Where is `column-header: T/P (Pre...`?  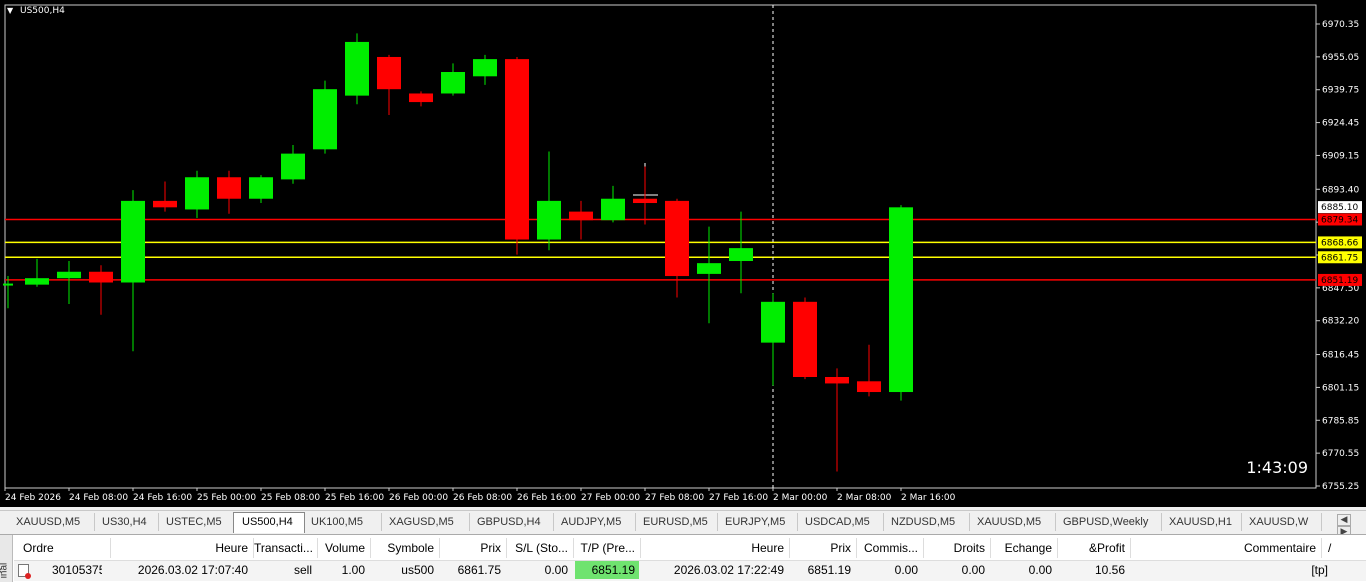 column-header: T/P (Pre... is located at coordinates (608, 548).